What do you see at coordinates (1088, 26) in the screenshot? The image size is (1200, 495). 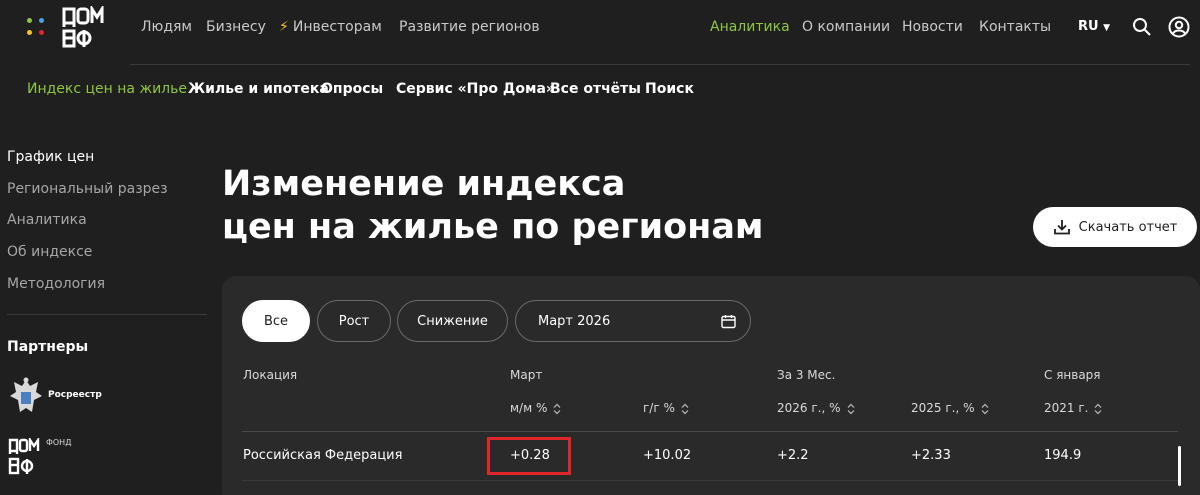 I see `language-label: RU` at bounding box center [1088, 26].